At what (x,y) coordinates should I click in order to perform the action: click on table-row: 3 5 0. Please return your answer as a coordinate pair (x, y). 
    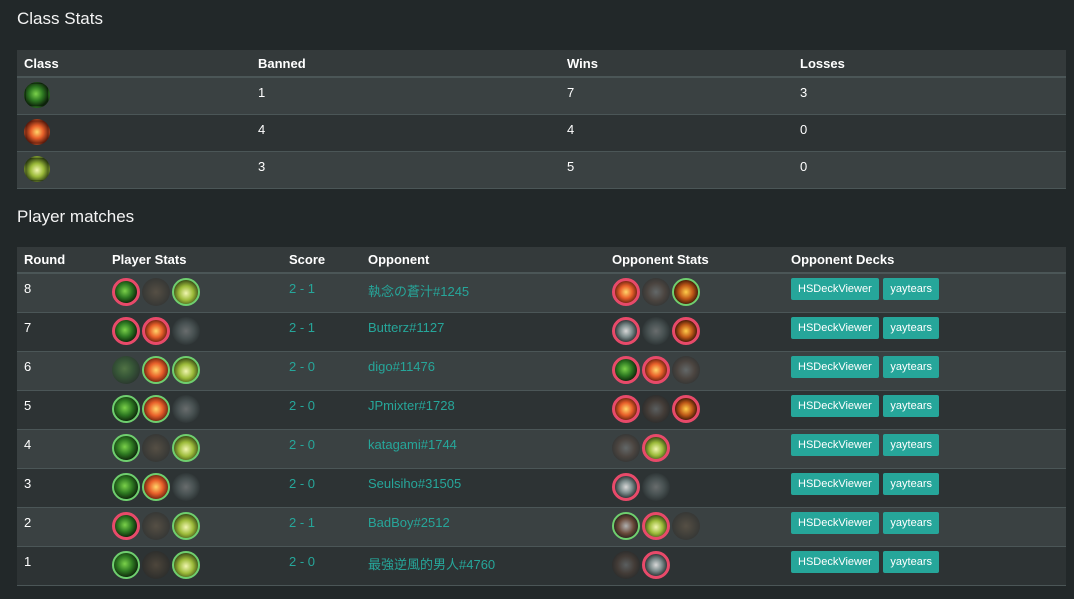
    Looking at the image, I should click on (541, 169).